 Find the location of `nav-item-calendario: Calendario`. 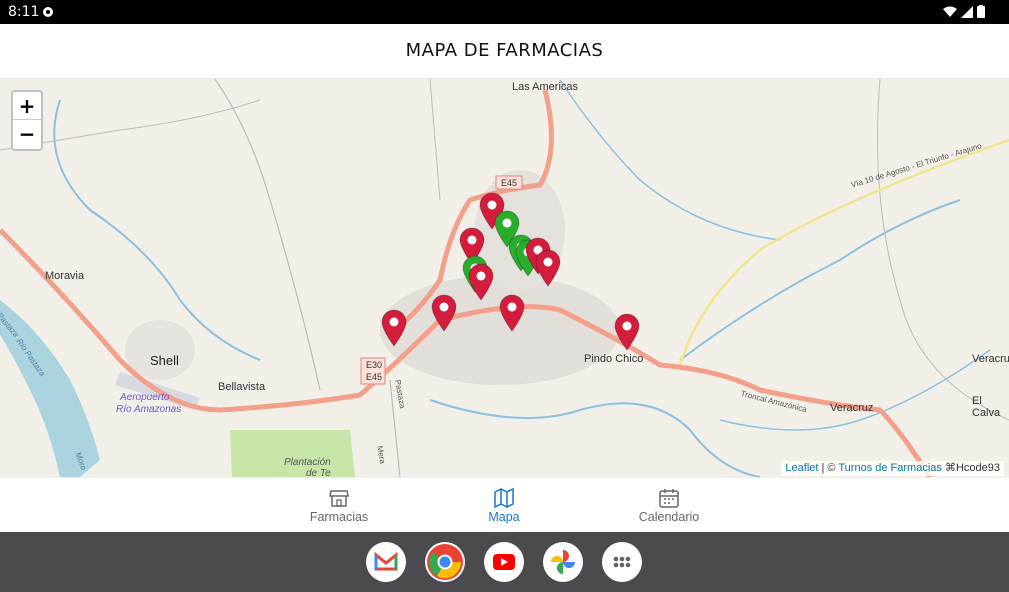

nav-item-calendario: Calendario is located at coordinates (669, 505).